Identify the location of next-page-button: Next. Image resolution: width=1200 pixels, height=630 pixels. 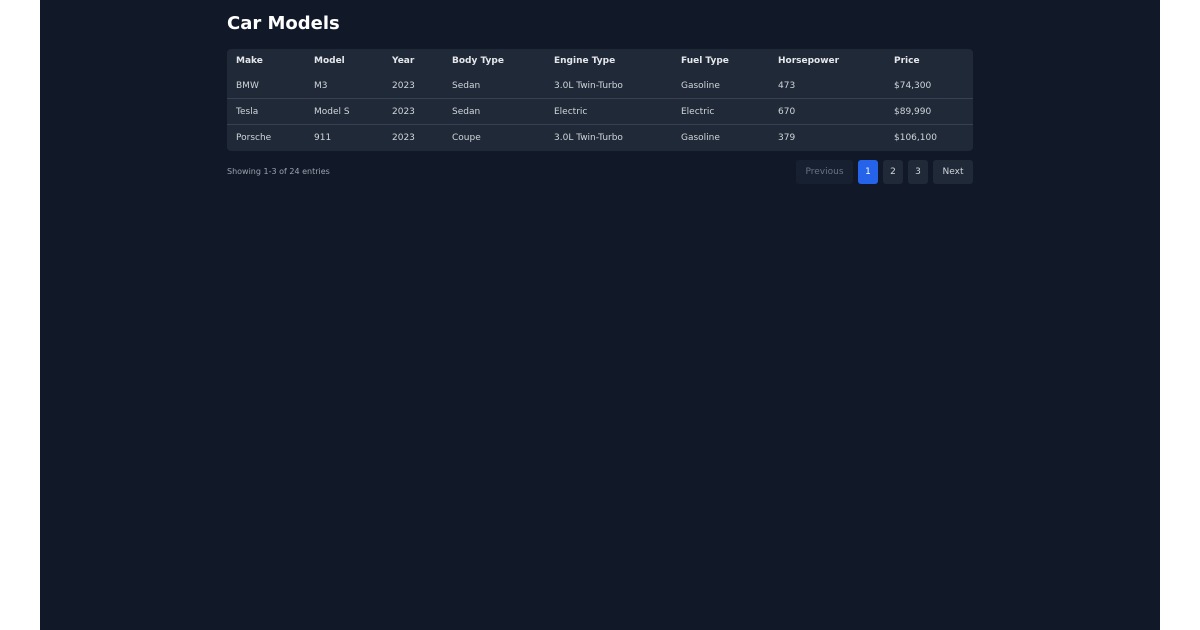
(953, 172).